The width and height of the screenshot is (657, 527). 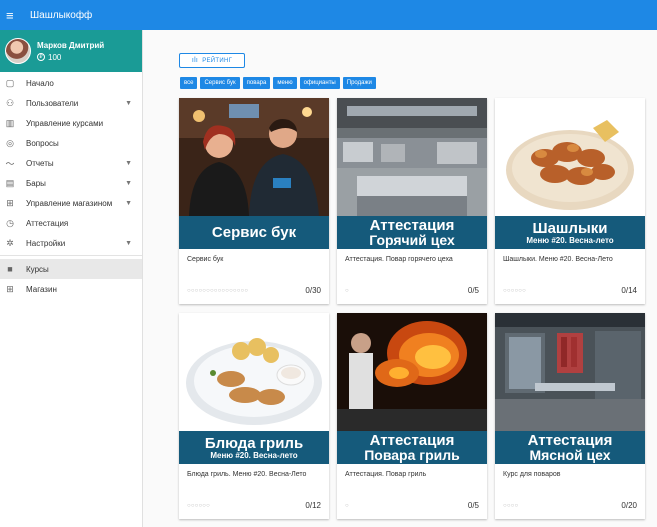 I want to click on nav-divider, so click(x=71, y=255).